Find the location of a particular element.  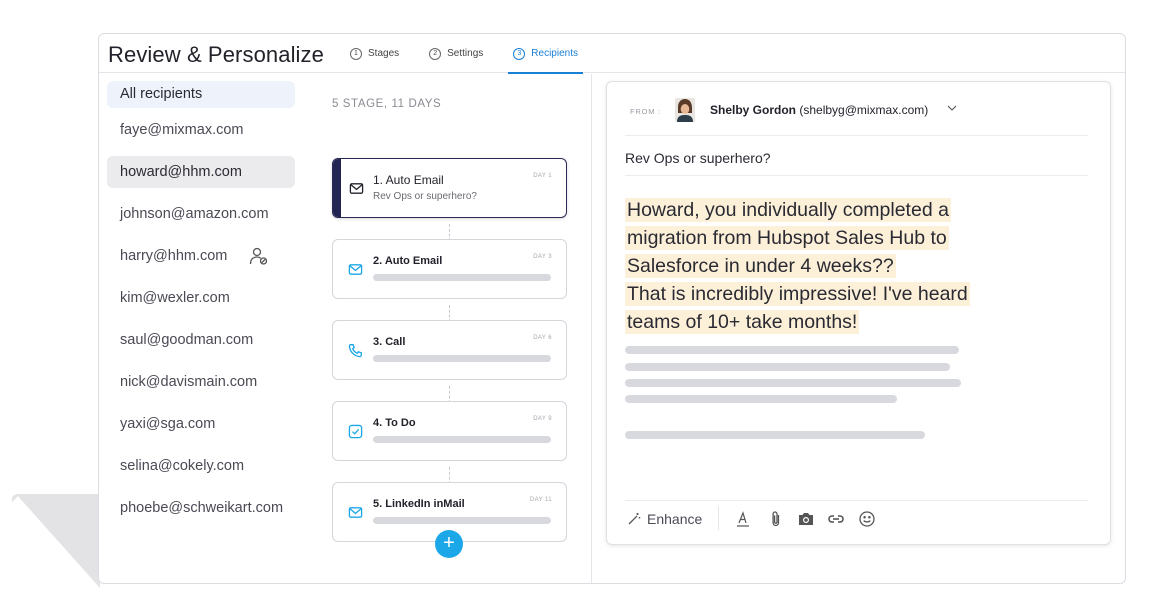

tab-recipients: 3 Recipients is located at coordinates (545, 54).